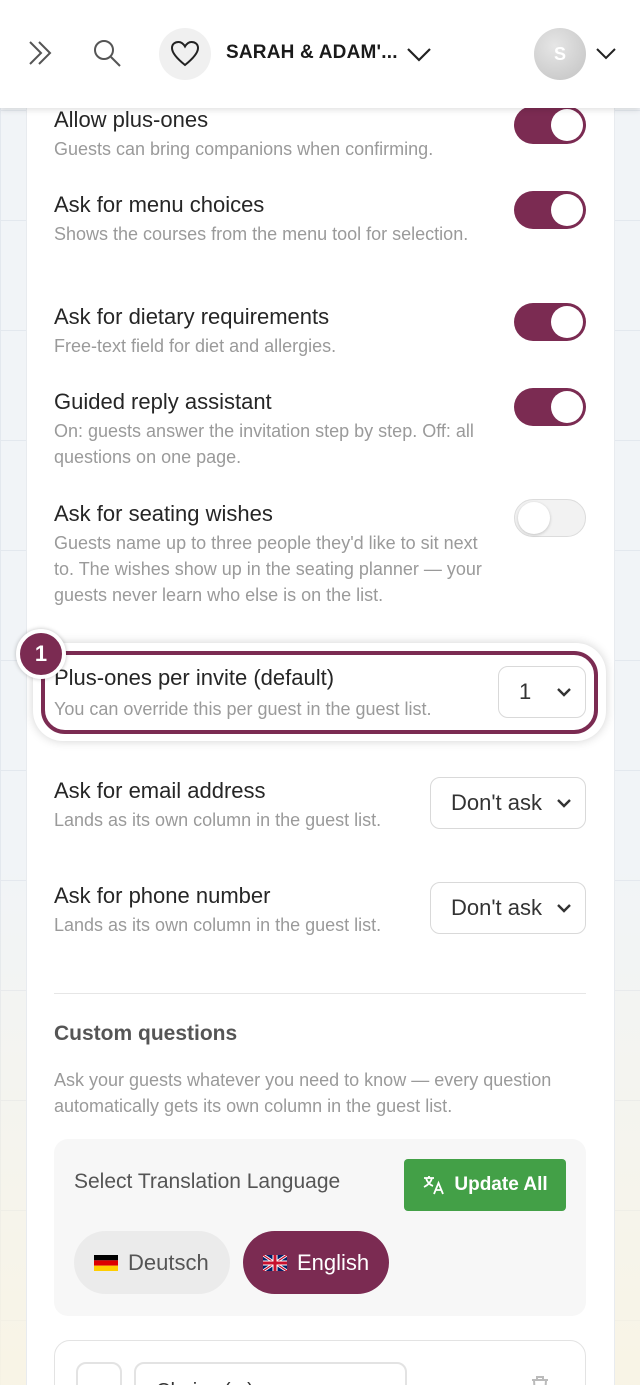 This screenshot has height=1385, width=640. I want to click on setting-title: Ask for dietary requirements, so click(192, 316).